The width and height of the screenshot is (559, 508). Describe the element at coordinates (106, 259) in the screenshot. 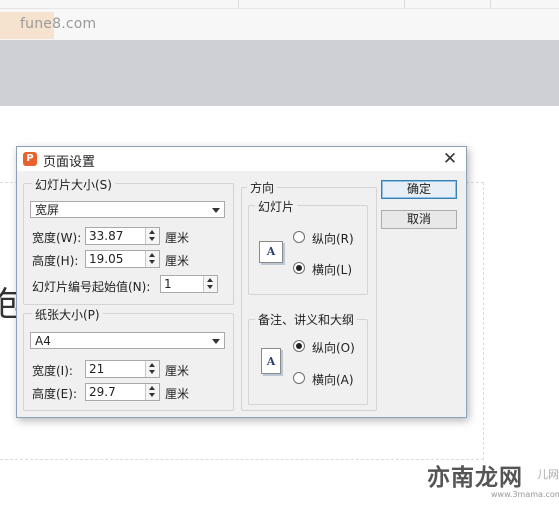

I see `slide-height-value: 19.05` at that location.